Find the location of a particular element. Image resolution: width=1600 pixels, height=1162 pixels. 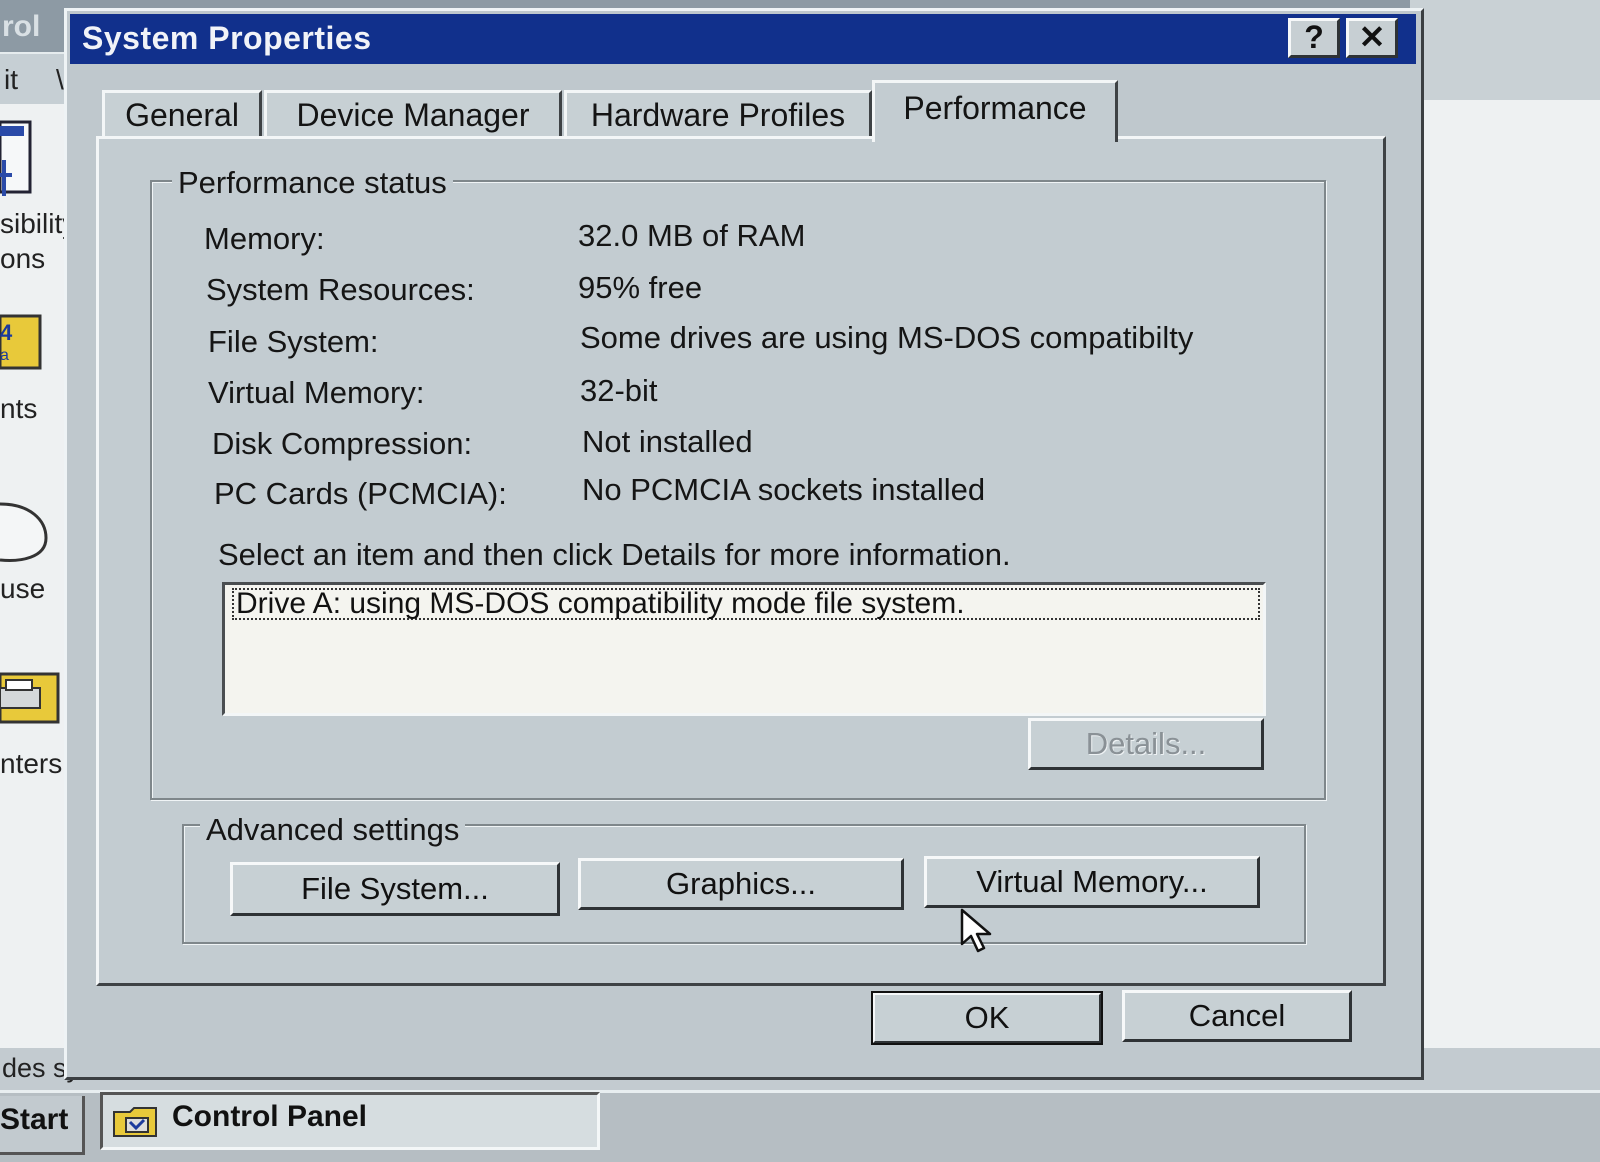

svg-text: 4 is located at coordinates (6, 332).